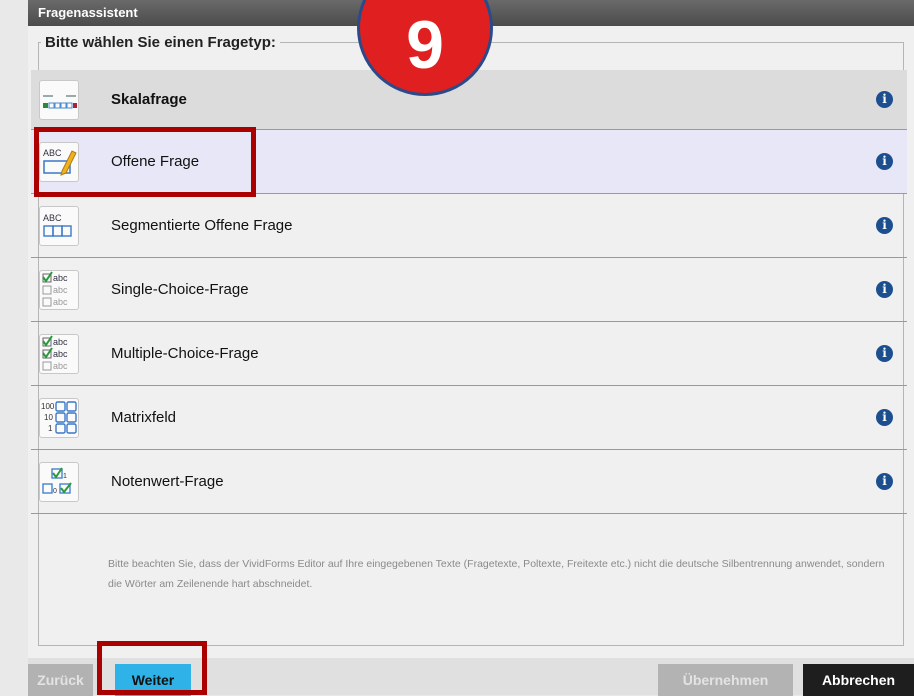  I want to click on question-type-matrix: 100 10 1 Matrixfeld i, so click(469, 418).